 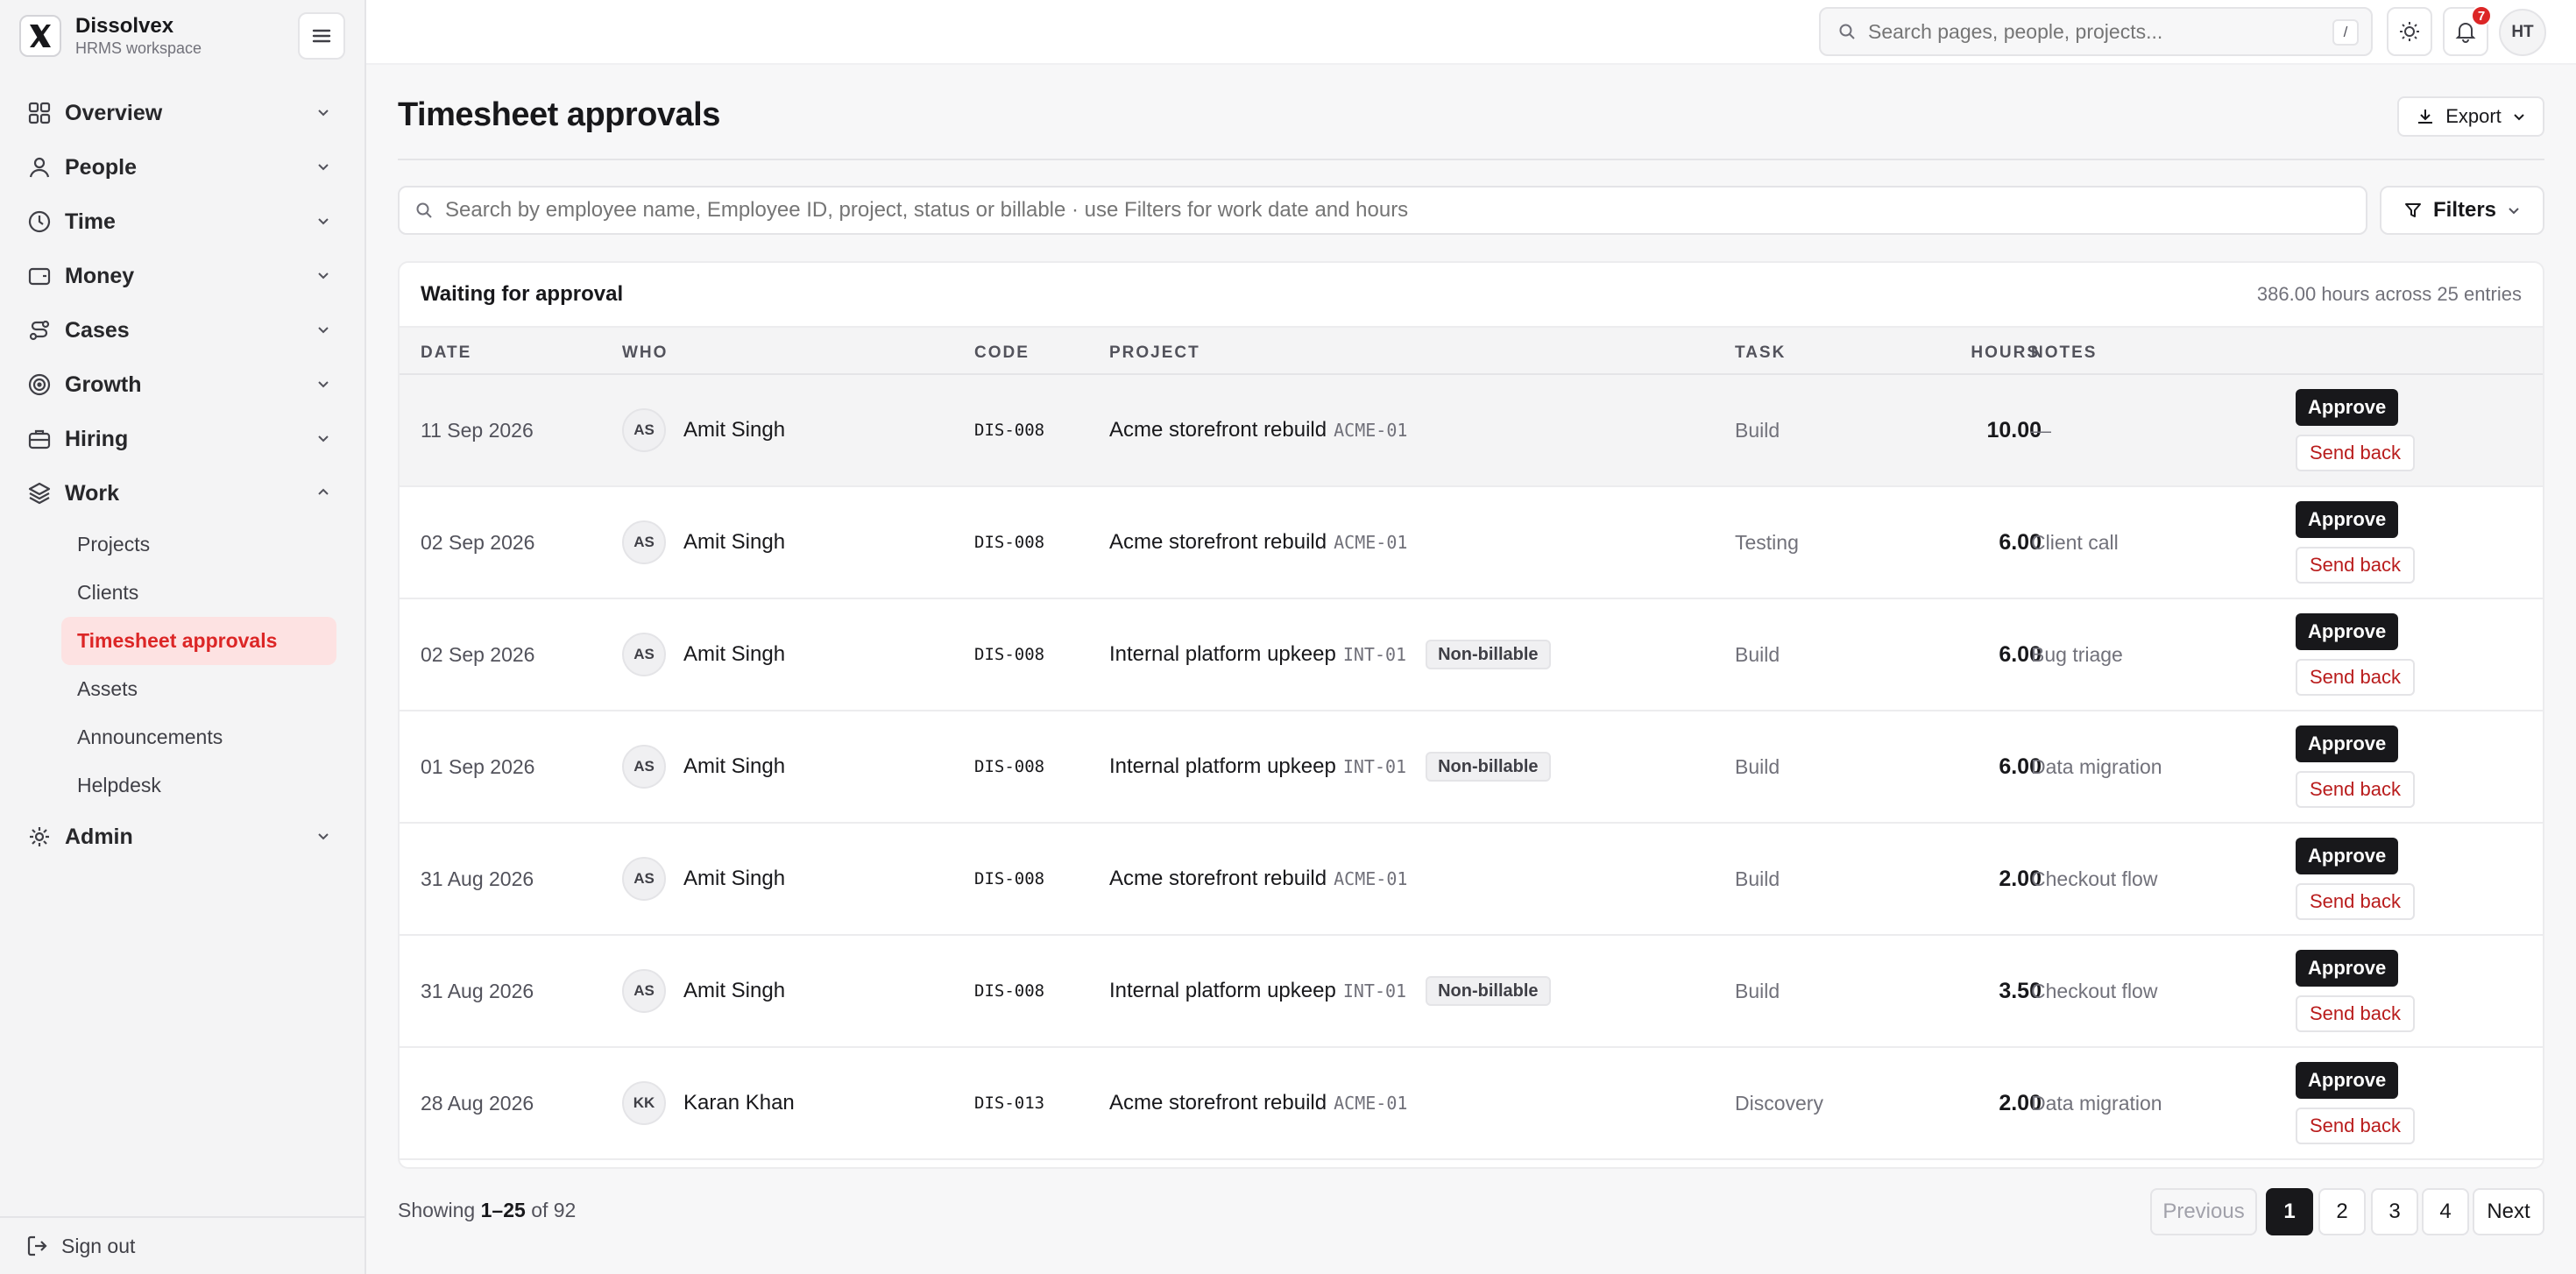 I want to click on sidebar-item-hiring: Hiring, so click(x=183, y=439).